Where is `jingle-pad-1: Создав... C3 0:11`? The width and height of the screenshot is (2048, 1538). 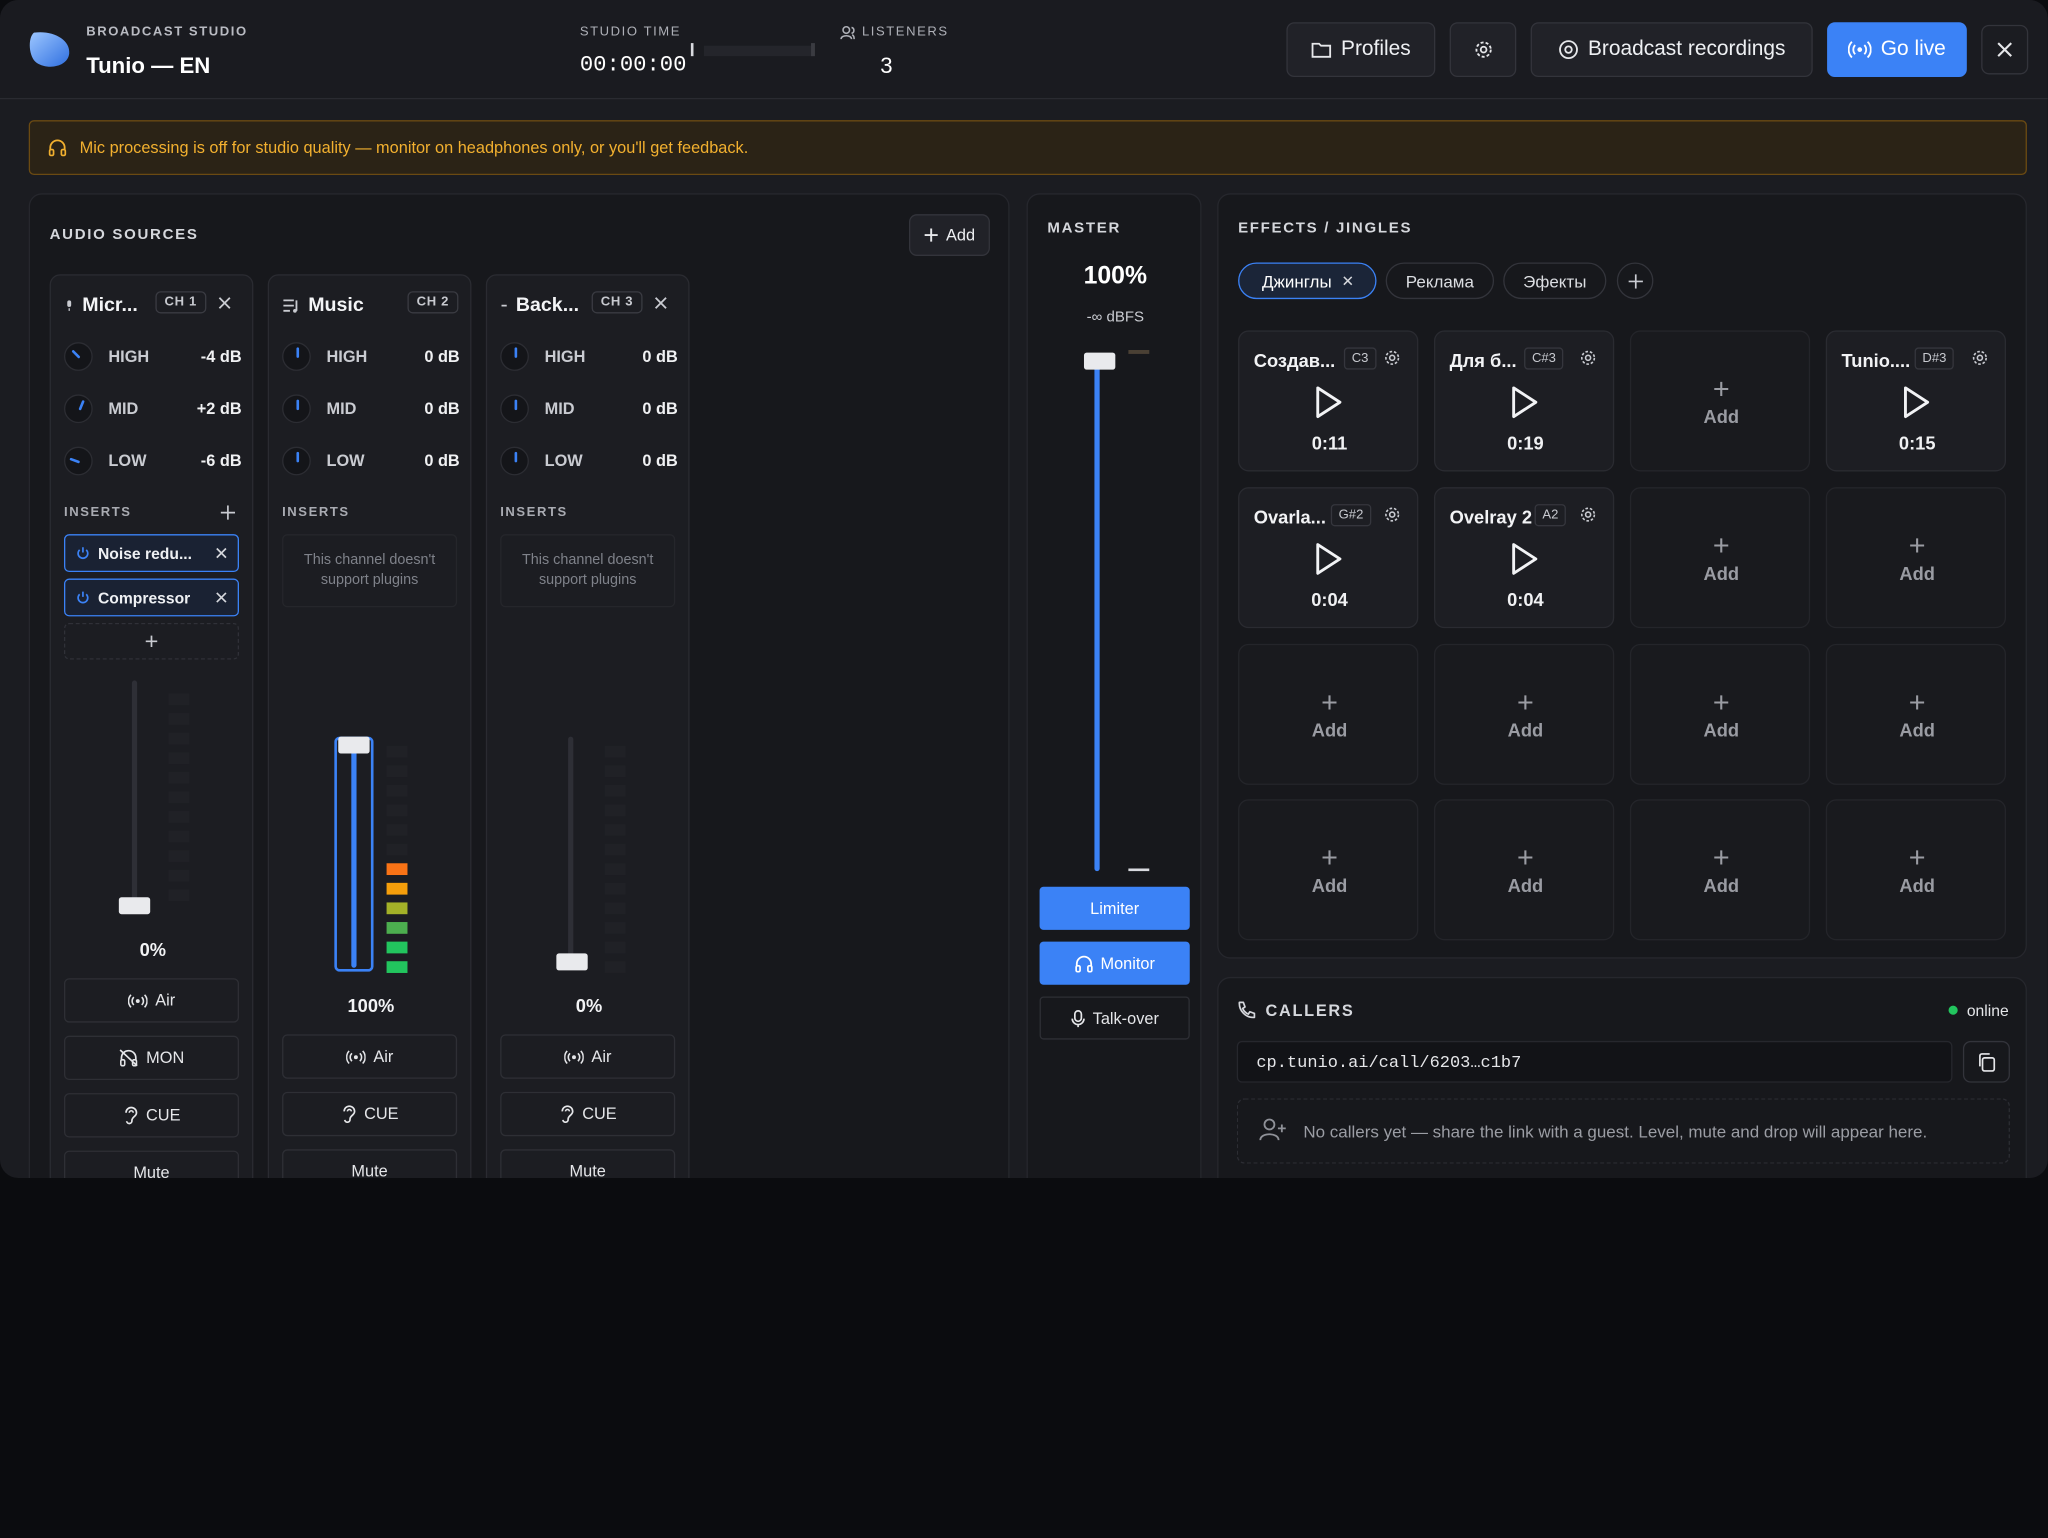
jingle-pad-1: Создав... C3 0:11 is located at coordinates (1328, 401).